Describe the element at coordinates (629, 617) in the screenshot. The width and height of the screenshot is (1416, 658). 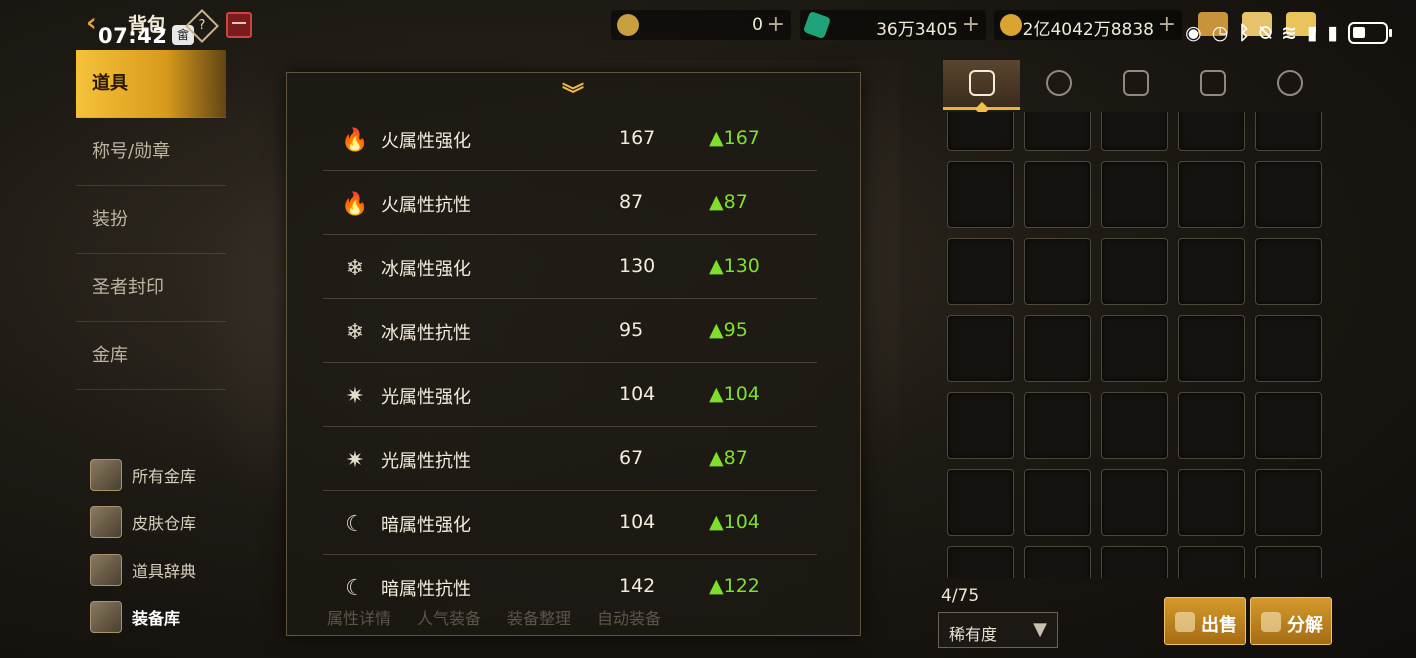
I see `tab-auto-equip: 自动装备` at that location.